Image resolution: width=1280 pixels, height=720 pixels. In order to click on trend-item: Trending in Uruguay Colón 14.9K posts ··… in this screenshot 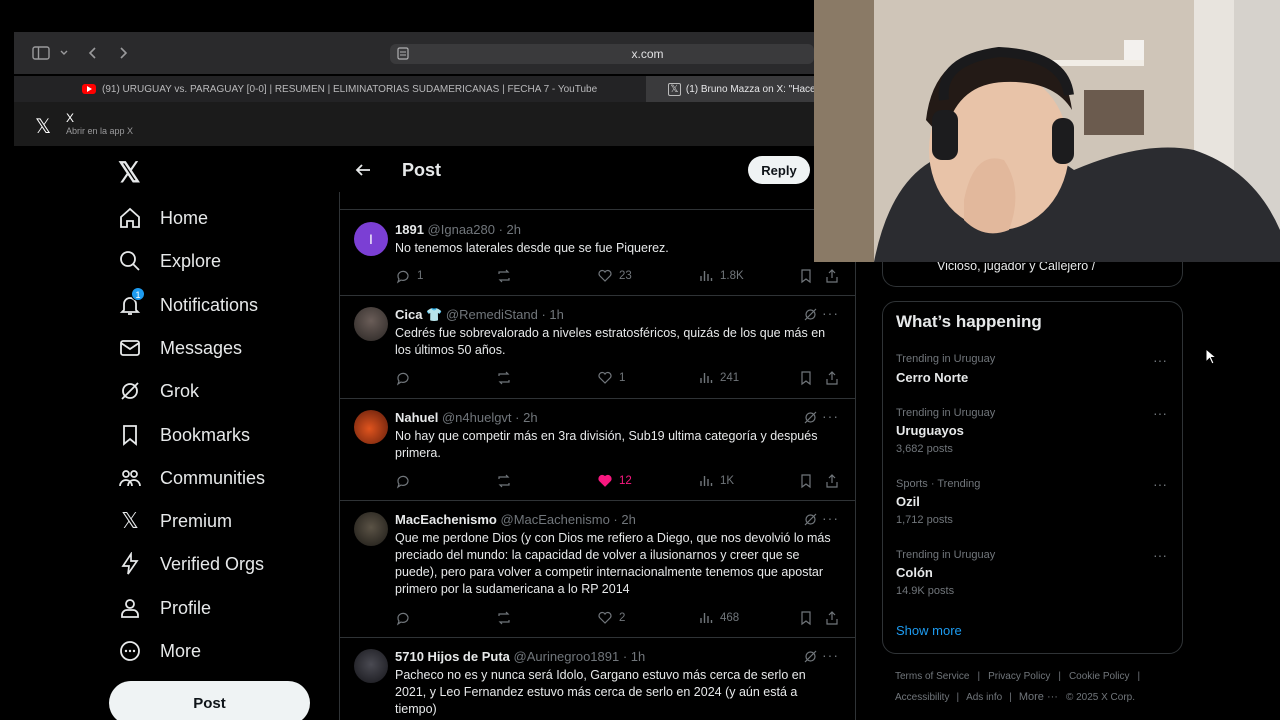, I will do `click(1032, 574)`.